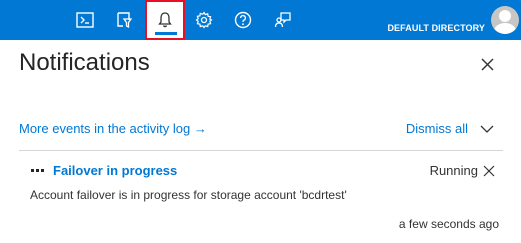 The image size is (521, 243). What do you see at coordinates (166, 33) in the screenshot?
I see `active-tab-indicator` at bounding box center [166, 33].